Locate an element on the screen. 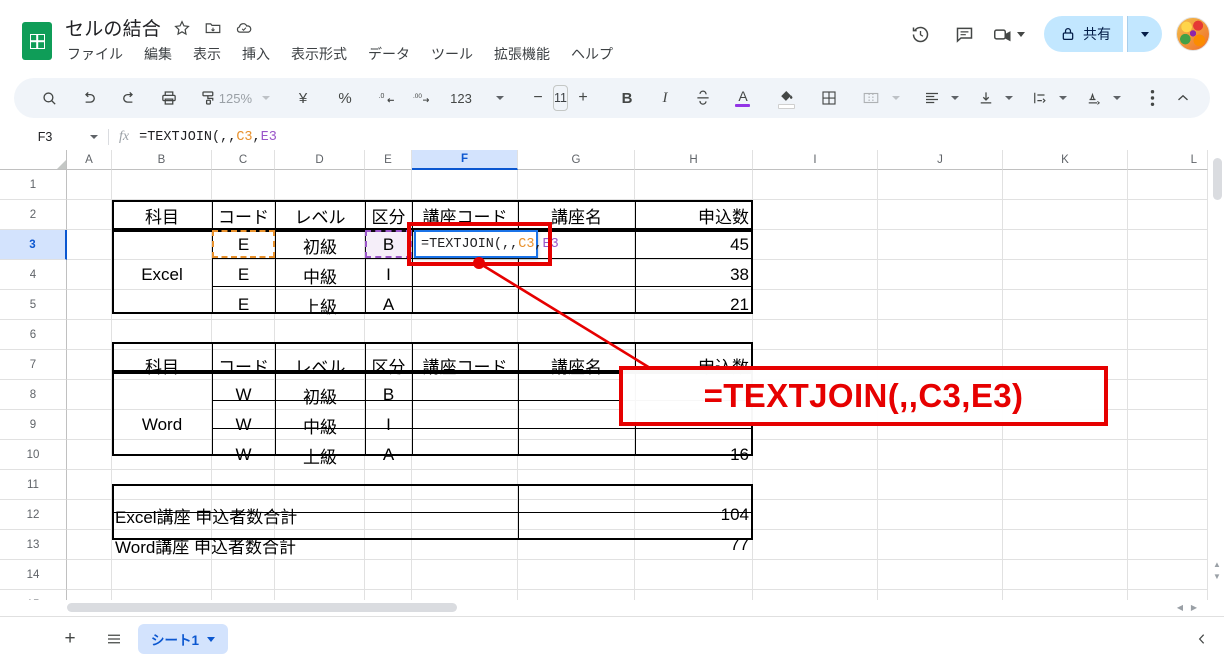 Image resolution: width=1224 pixels, height=661 pixels. fill-color-swatch is located at coordinates (787, 106).